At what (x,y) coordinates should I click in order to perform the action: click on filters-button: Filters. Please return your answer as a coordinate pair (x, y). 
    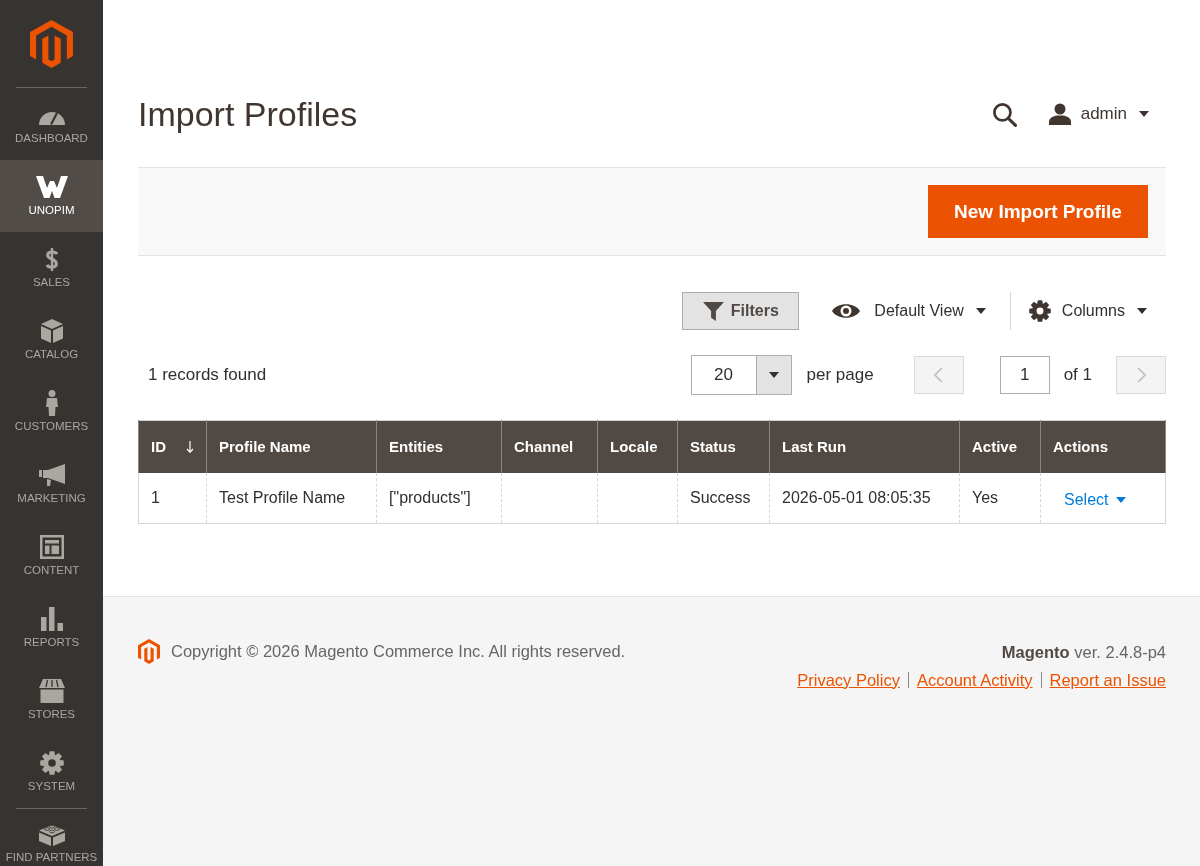
    Looking at the image, I should click on (741, 311).